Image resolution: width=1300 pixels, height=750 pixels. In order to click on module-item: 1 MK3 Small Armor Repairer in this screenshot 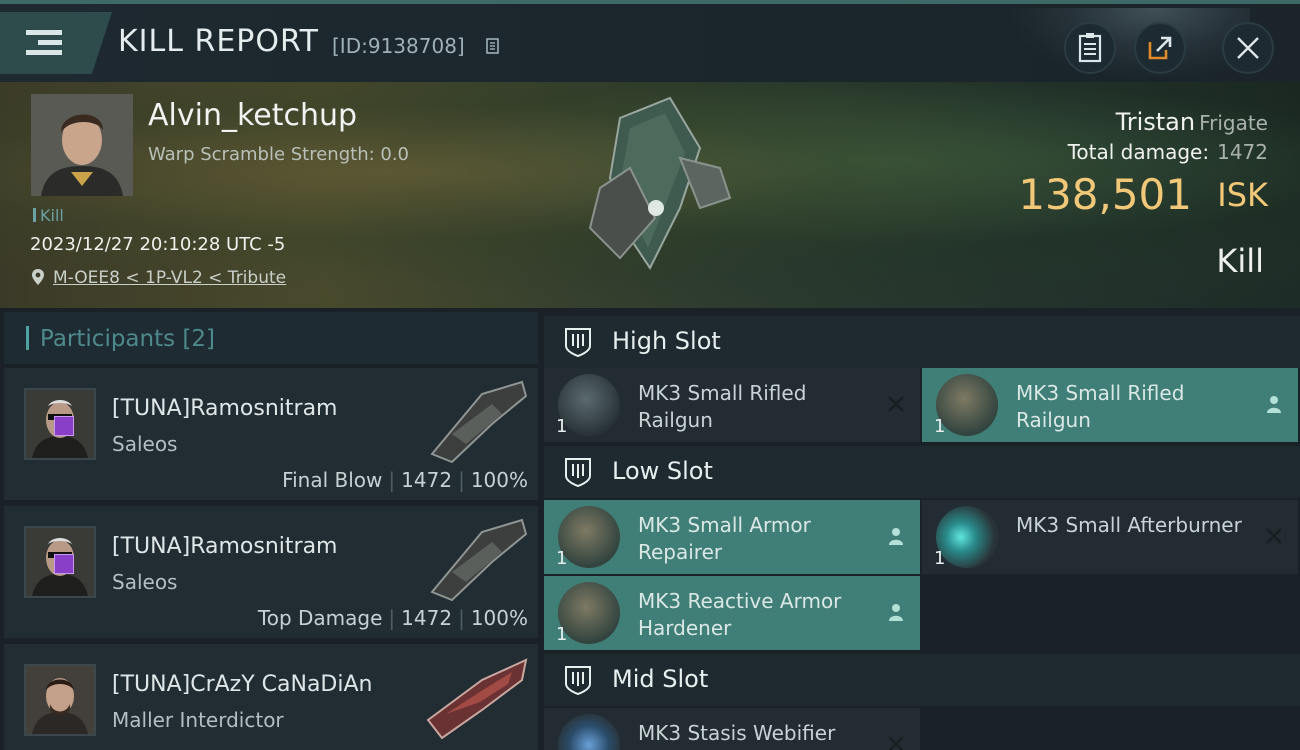, I will do `click(732, 537)`.